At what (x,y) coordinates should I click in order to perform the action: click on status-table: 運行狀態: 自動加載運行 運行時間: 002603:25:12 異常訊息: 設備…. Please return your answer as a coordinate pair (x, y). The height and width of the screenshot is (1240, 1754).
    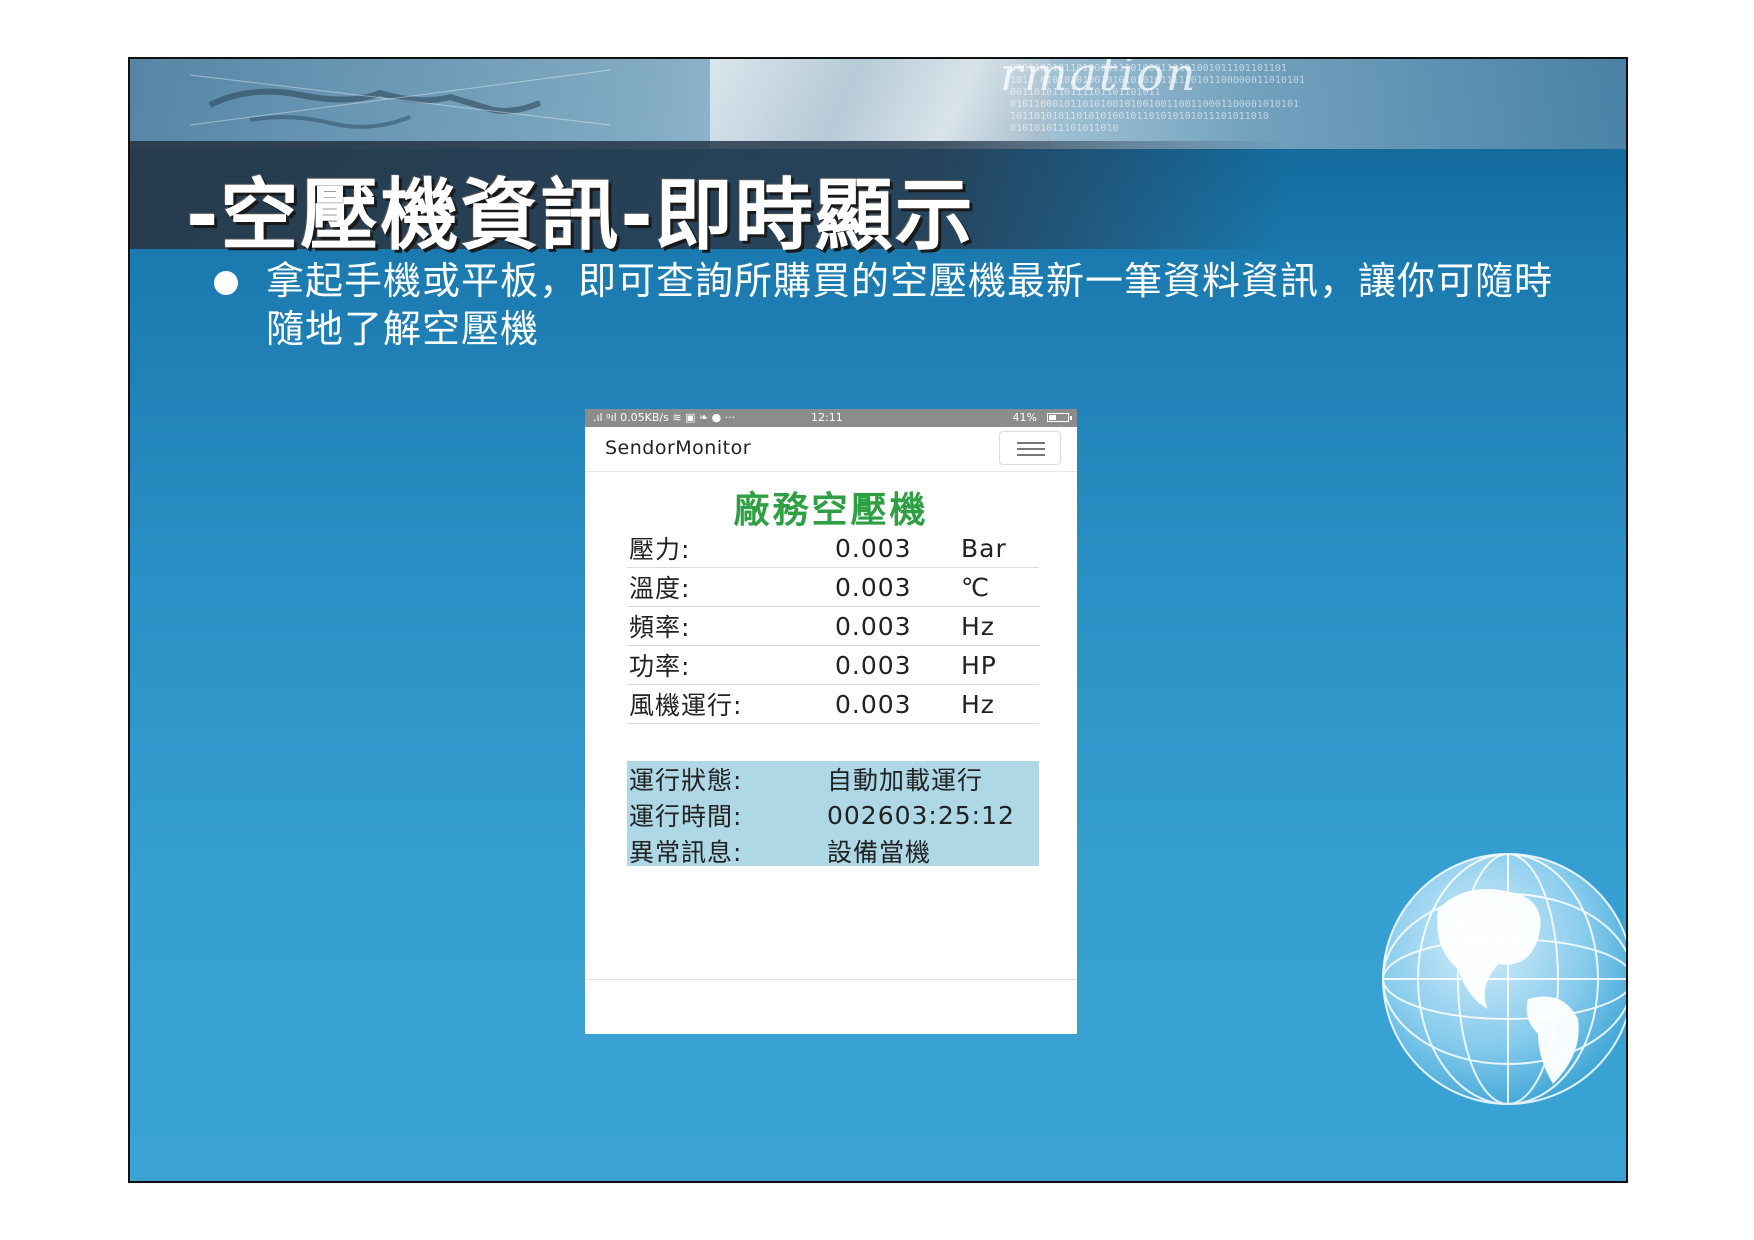
    Looking at the image, I should click on (821, 815).